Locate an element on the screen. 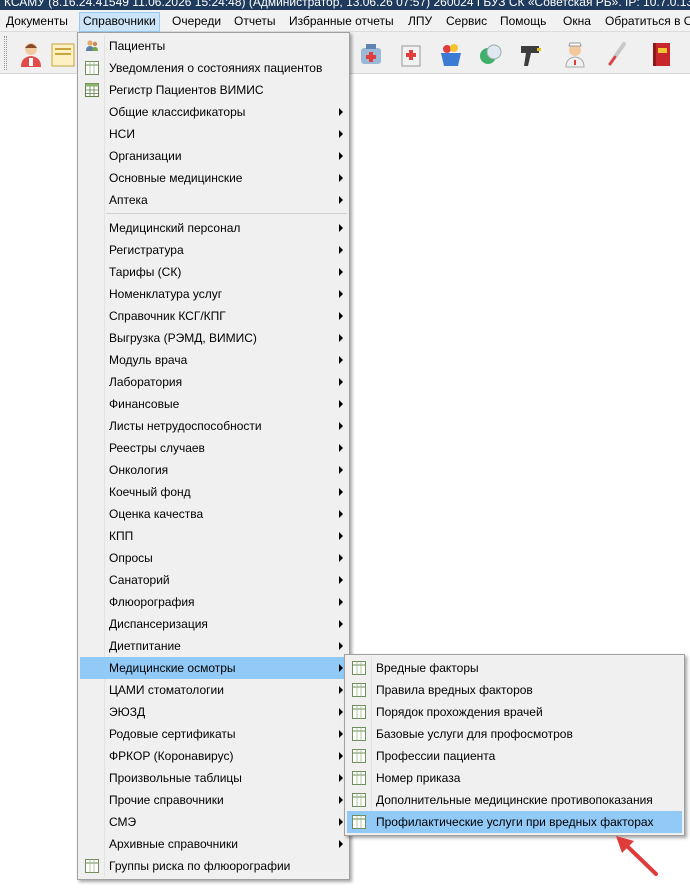 The image size is (690, 890). menu-item-1: Уведомления о состояниях пациентов is located at coordinates (213, 68).